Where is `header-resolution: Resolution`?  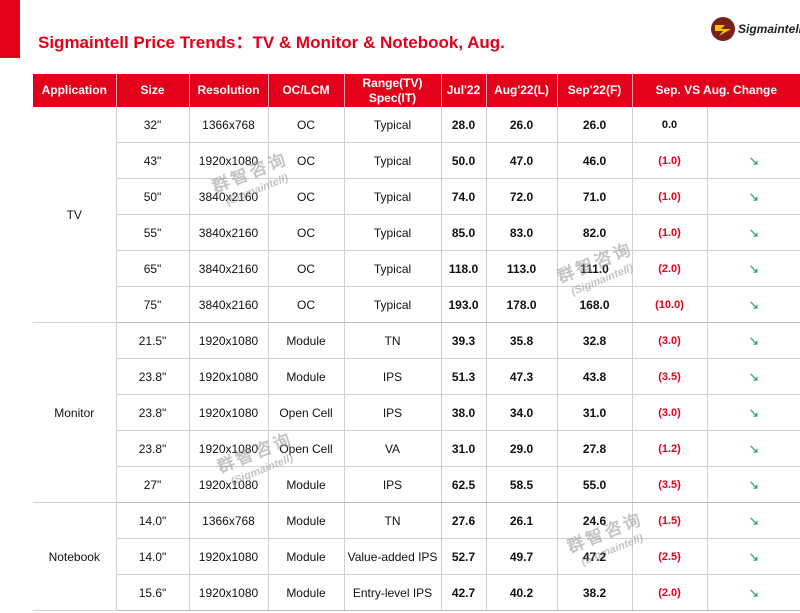 header-resolution: Resolution is located at coordinates (228, 90).